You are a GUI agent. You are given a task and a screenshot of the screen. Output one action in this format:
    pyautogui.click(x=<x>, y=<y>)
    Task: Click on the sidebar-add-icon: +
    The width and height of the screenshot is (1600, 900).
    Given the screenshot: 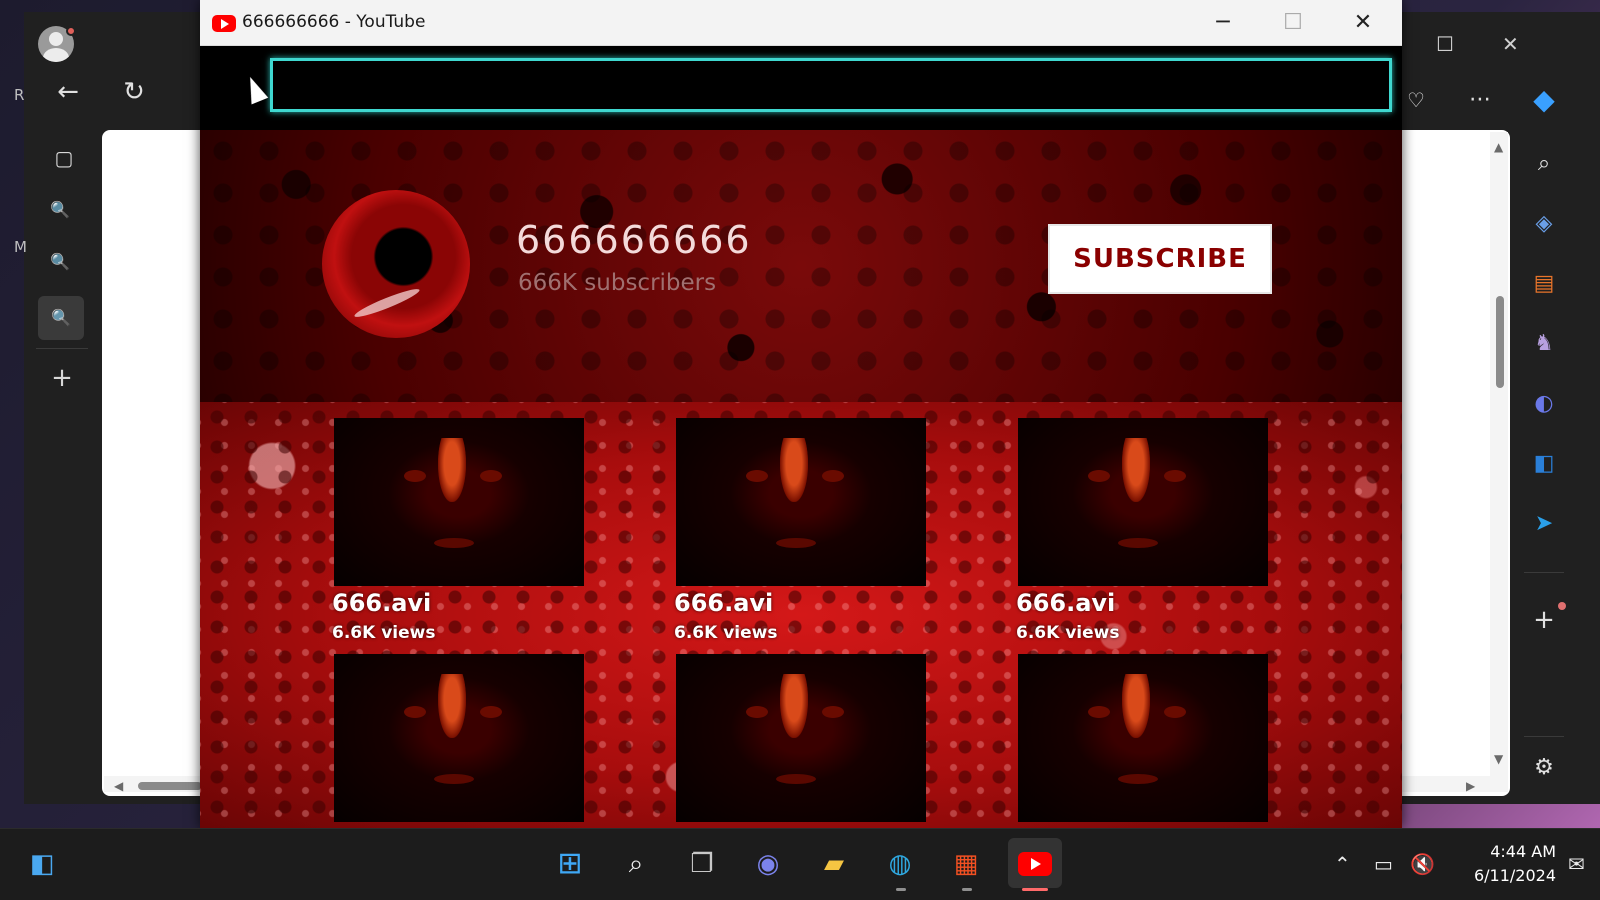 What is the action you would take?
    pyautogui.click(x=1544, y=620)
    